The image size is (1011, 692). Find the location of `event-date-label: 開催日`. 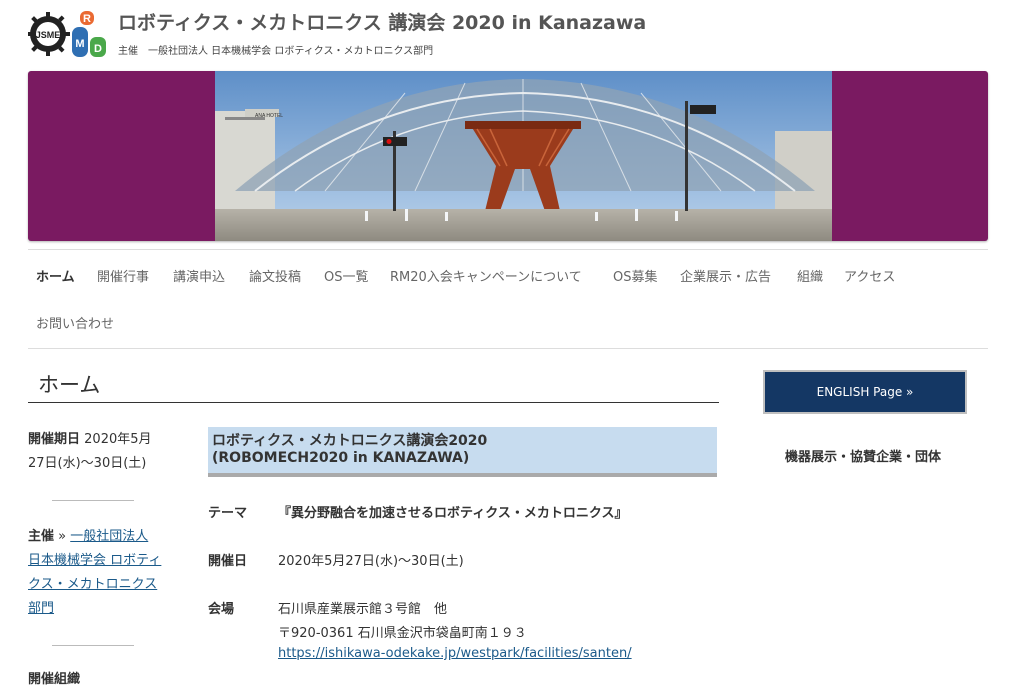

event-date-label: 開催日 is located at coordinates (228, 561).